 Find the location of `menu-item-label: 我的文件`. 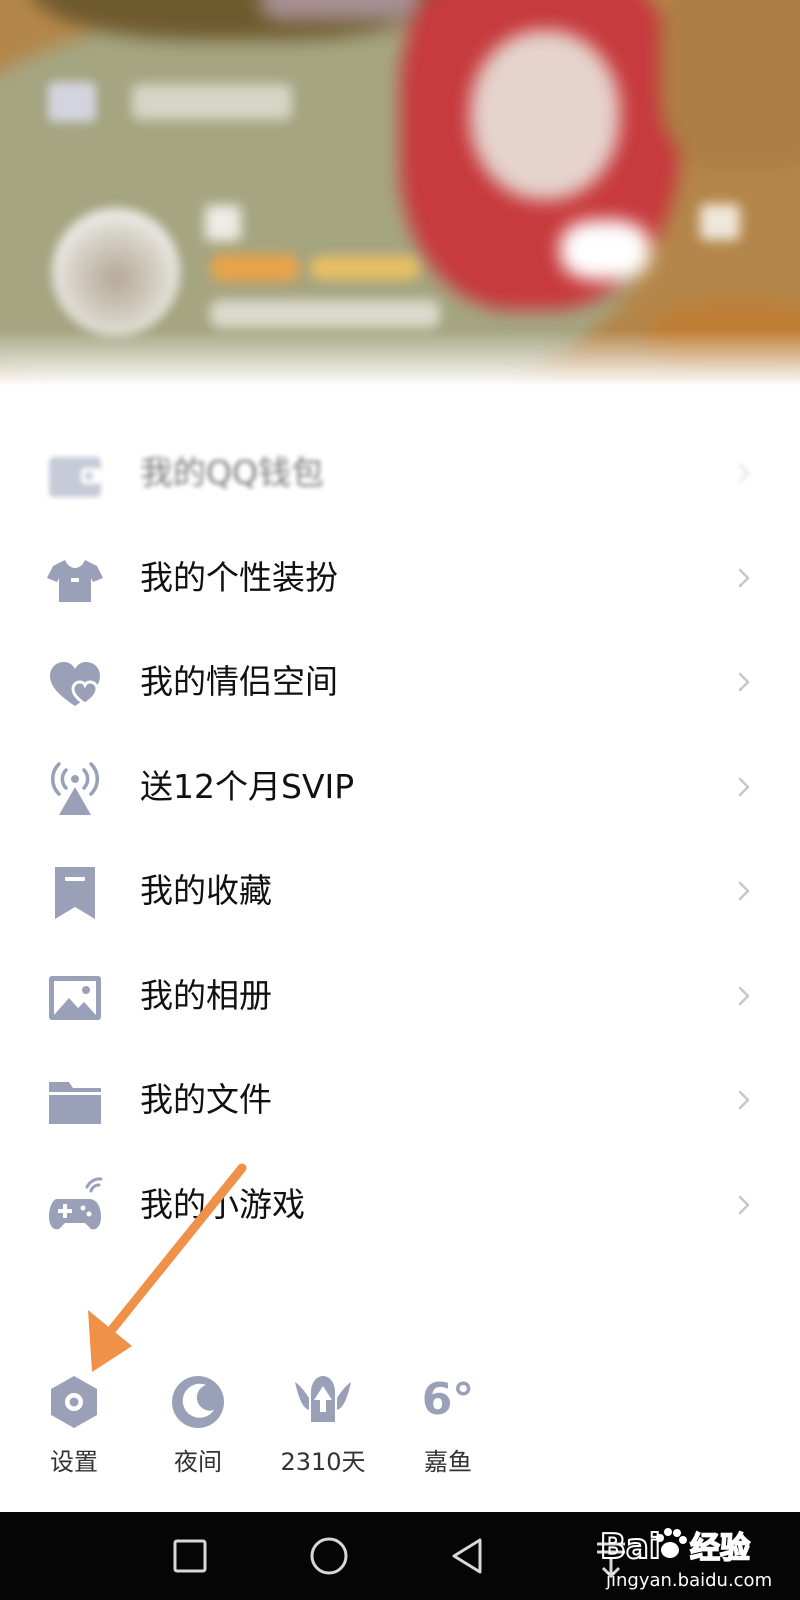

menu-item-label: 我的文件 is located at coordinates (206, 1099).